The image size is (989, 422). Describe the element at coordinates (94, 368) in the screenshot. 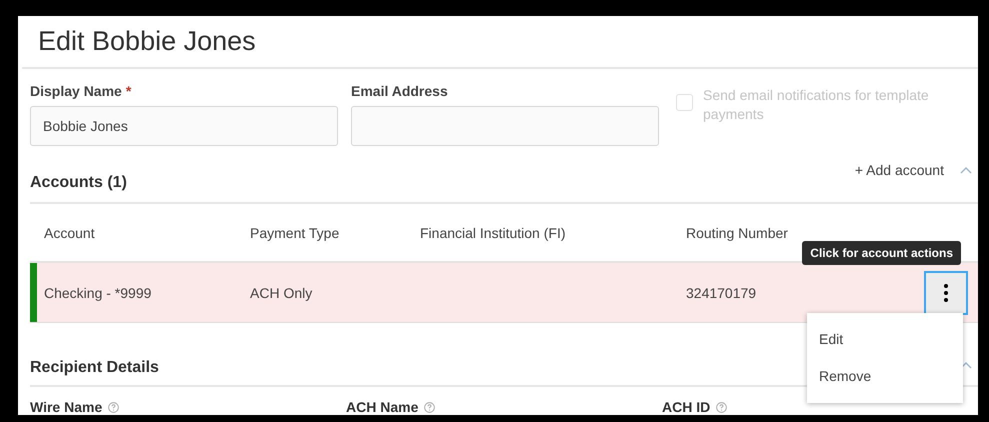

I see `section-title: Recipient Details` at that location.